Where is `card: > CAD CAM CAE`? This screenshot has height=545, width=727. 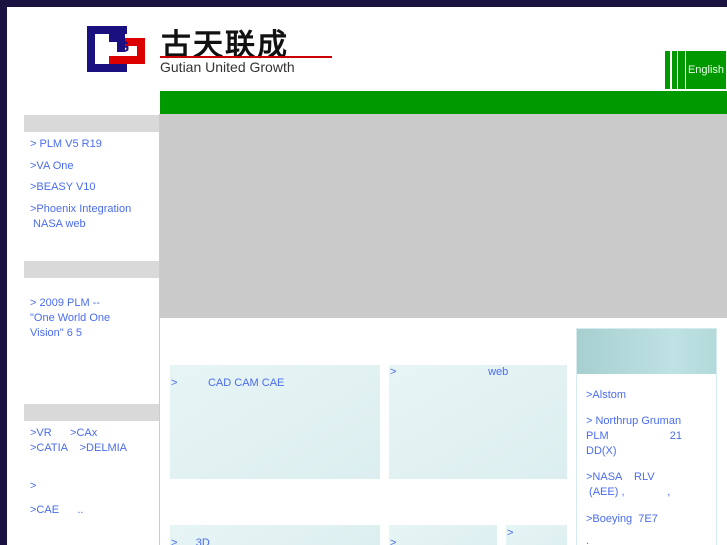 card: > CAD CAM CAE is located at coordinates (275, 422).